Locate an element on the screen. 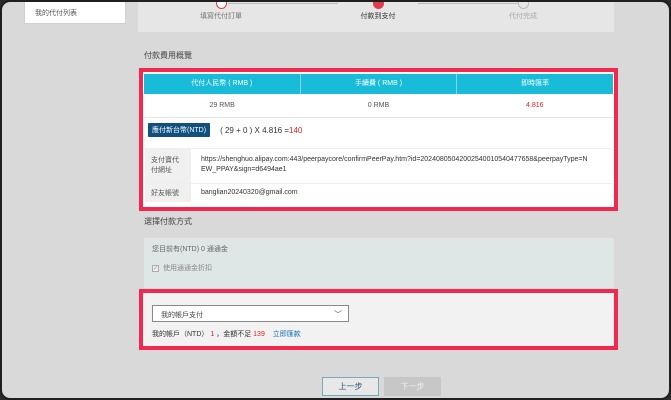 This screenshot has height=400, width=671. shortfall-prefix: ，金額不足 is located at coordinates (235, 334).